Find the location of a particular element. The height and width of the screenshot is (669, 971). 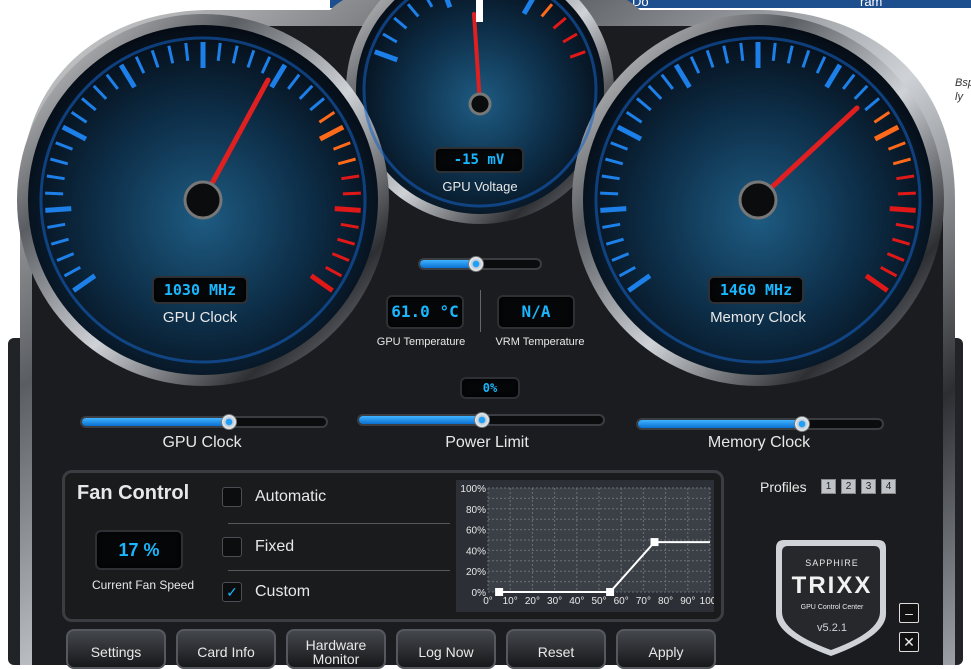

minimize-button: – is located at coordinates (909, 613).